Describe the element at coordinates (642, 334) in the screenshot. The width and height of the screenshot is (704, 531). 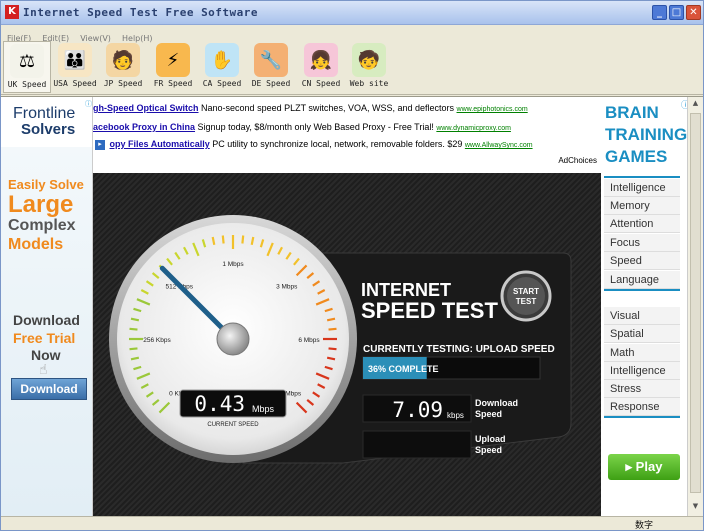
I see `skill-item: Spatial` at that location.